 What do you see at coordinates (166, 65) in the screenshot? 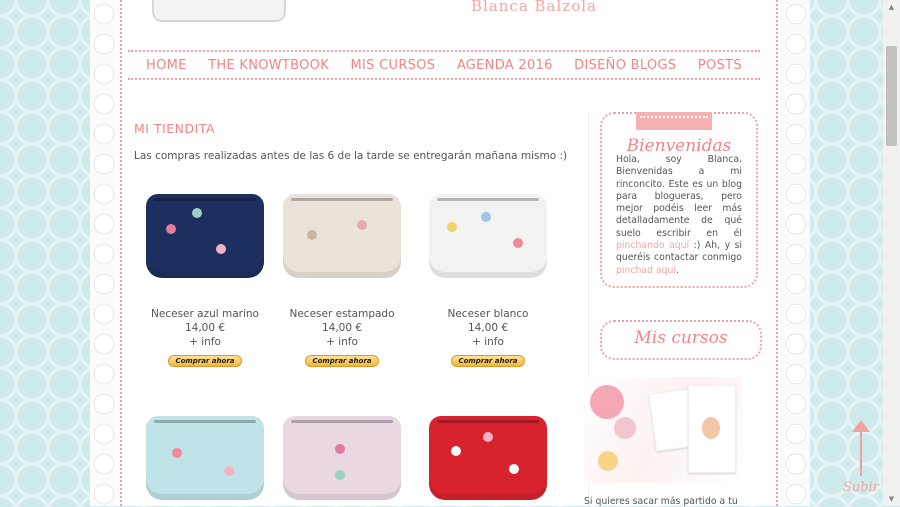
I see `nav-item-home: HOME` at bounding box center [166, 65].